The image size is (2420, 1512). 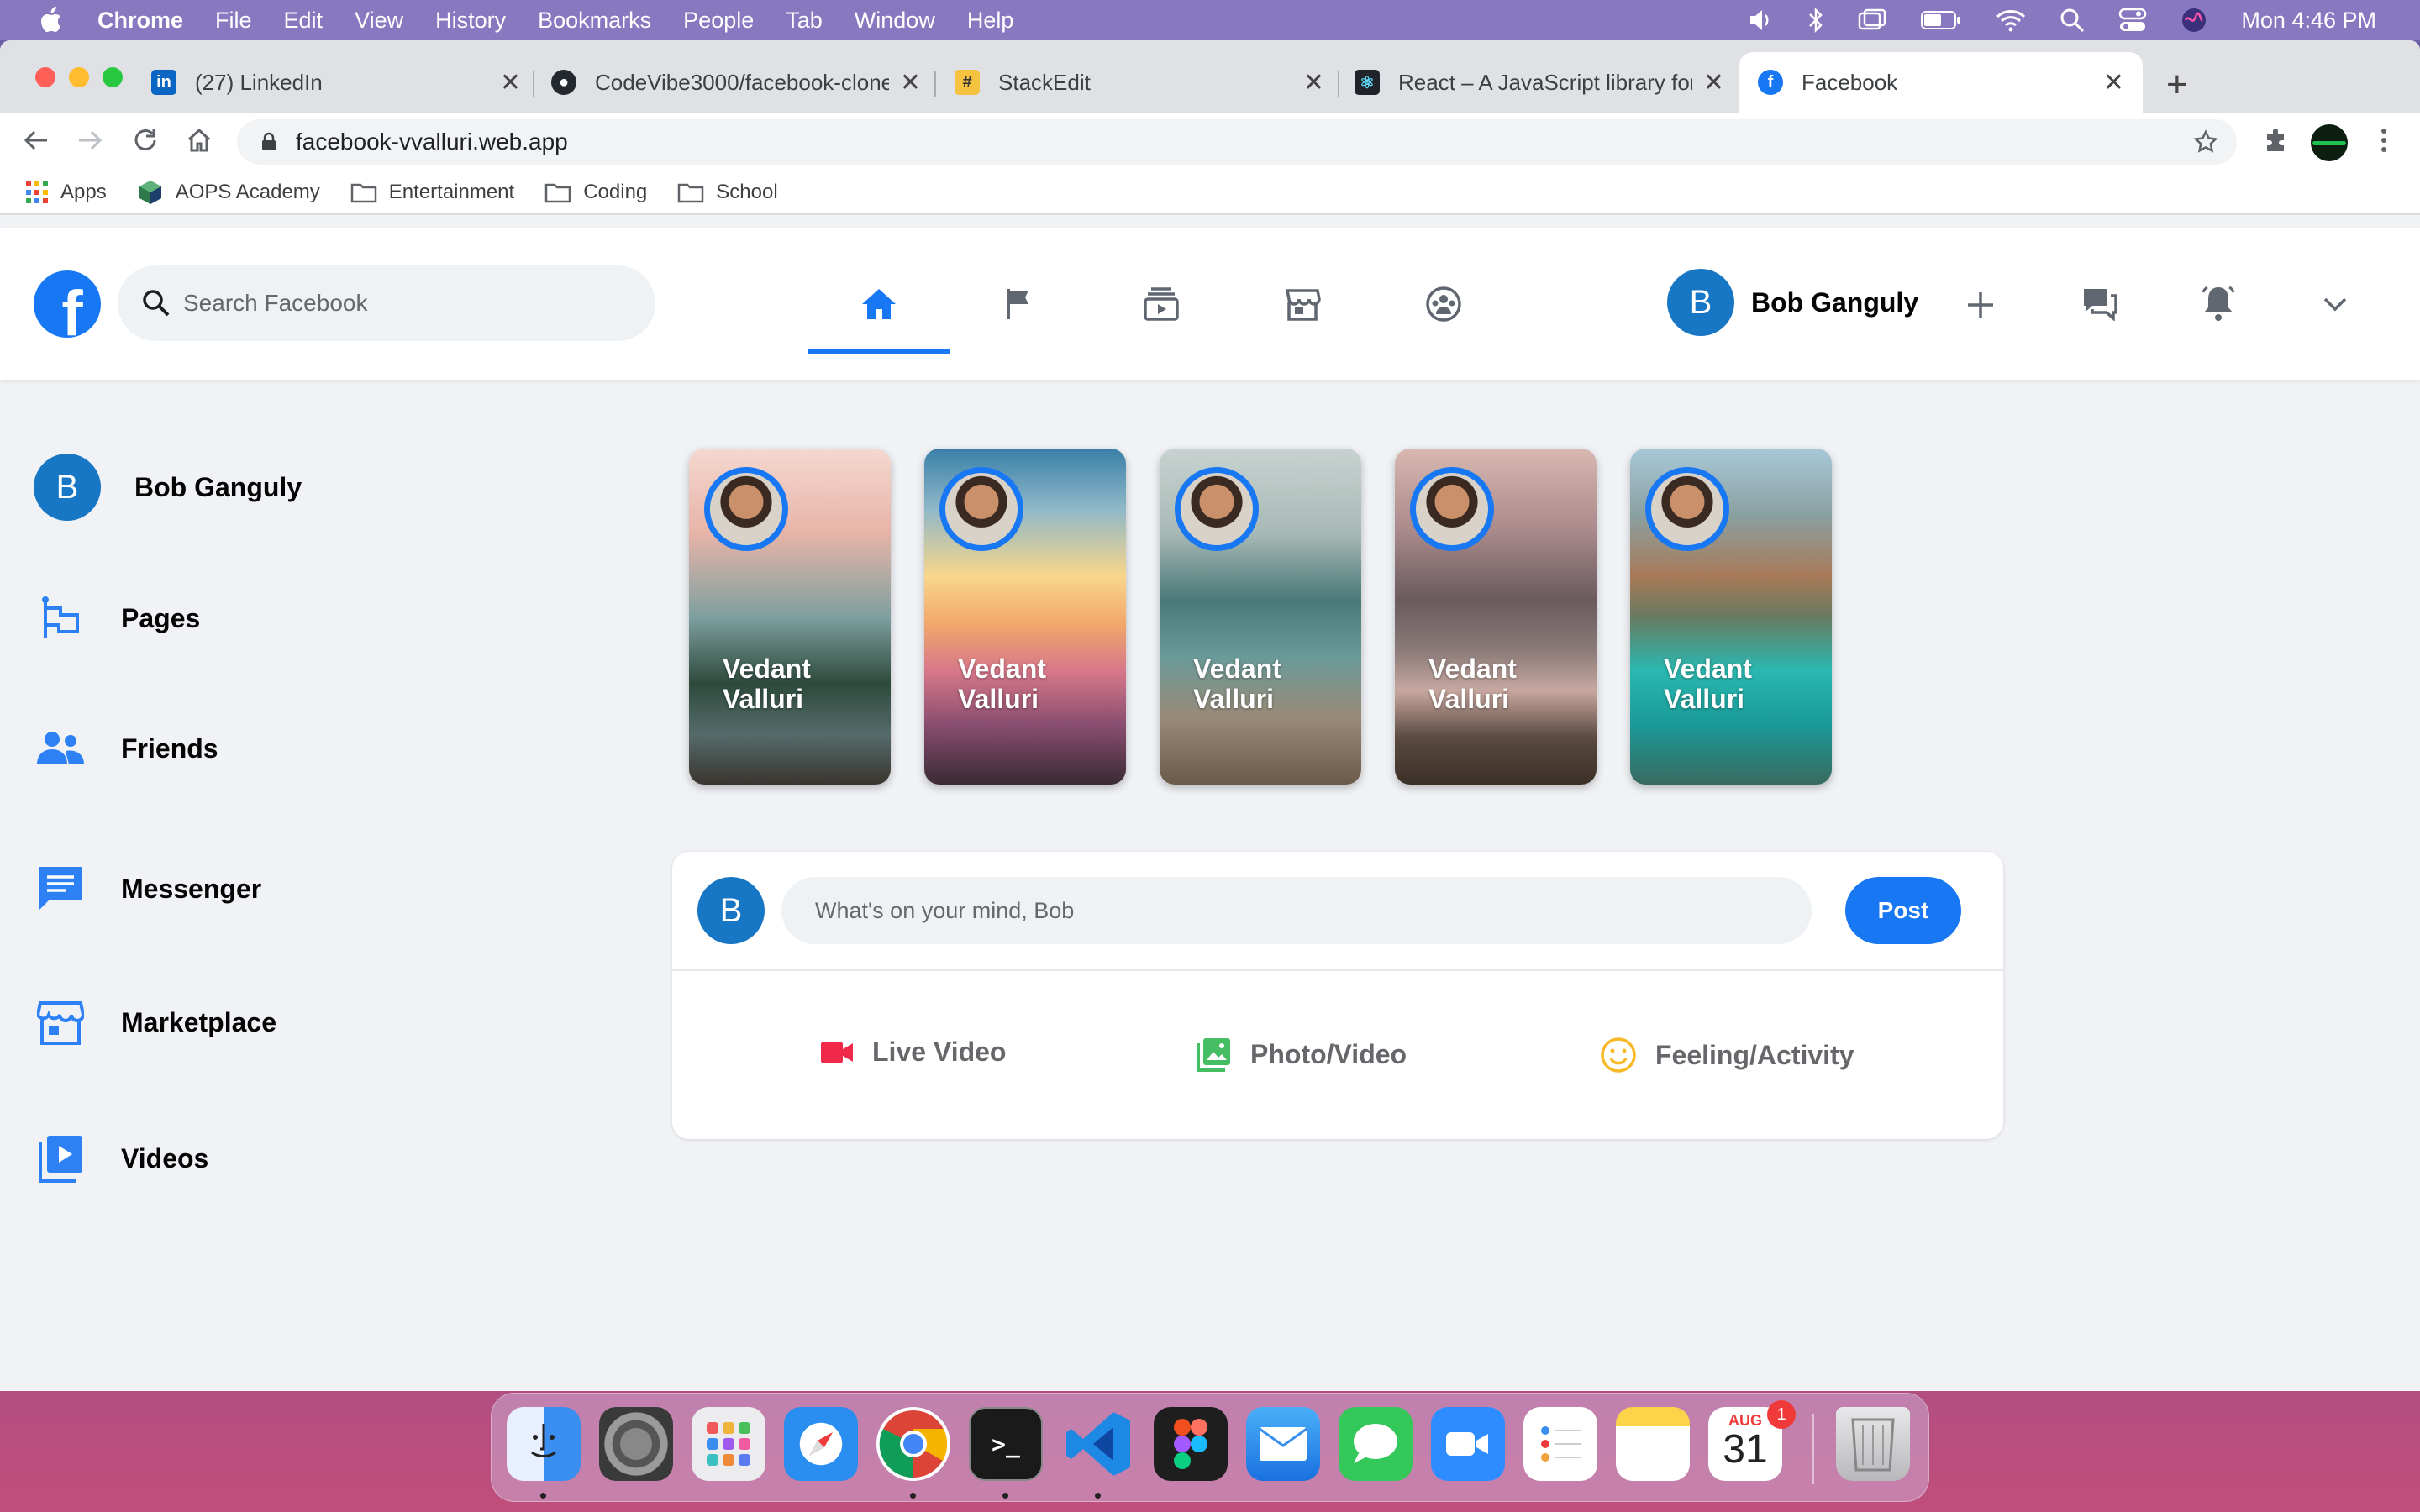 What do you see at coordinates (913, 1052) in the screenshot?
I see `live-video-button: Live Video` at bounding box center [913, 1052].